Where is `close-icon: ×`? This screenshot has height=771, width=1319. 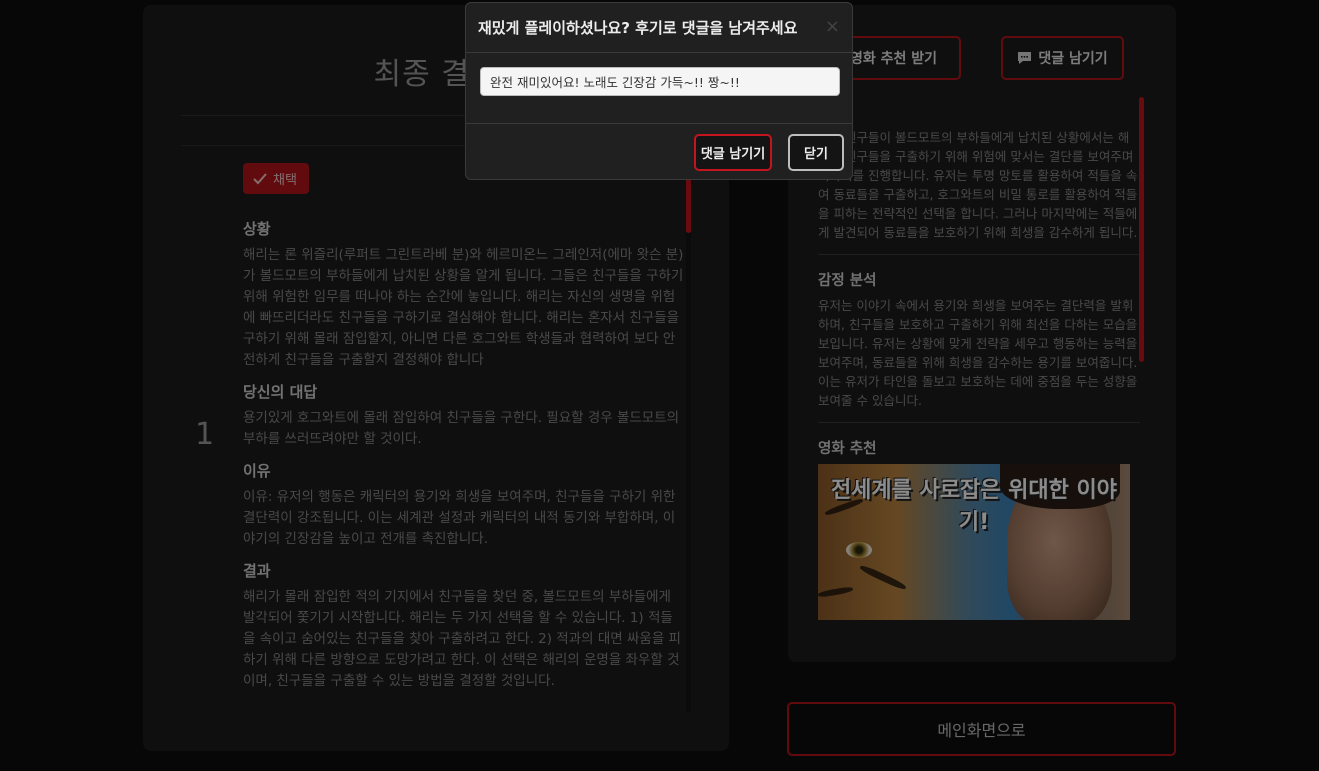 close-icon: × is located at coordinates (832, 26).